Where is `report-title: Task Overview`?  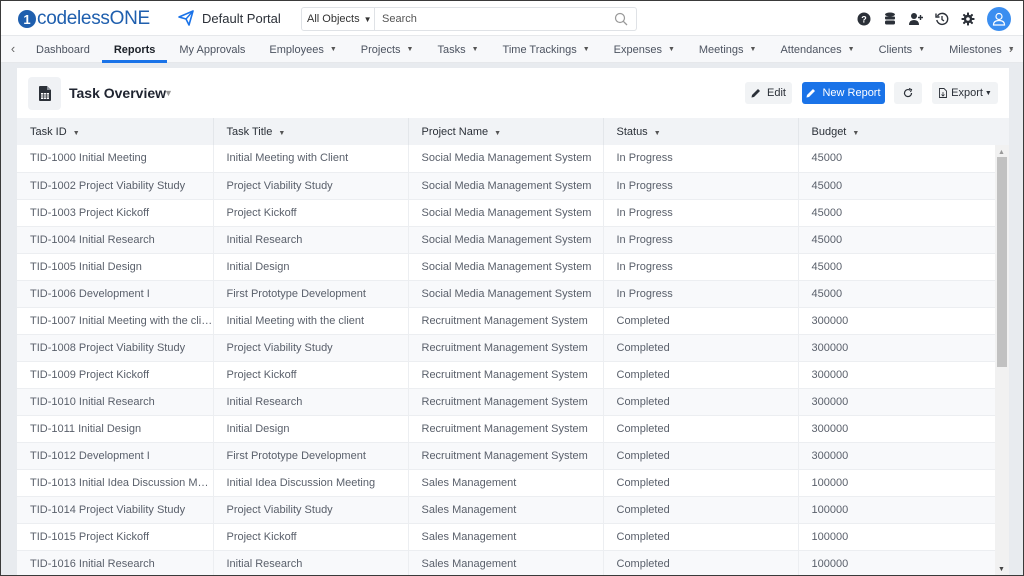
report-title: Task Overview is located at coordinates (117, 93).